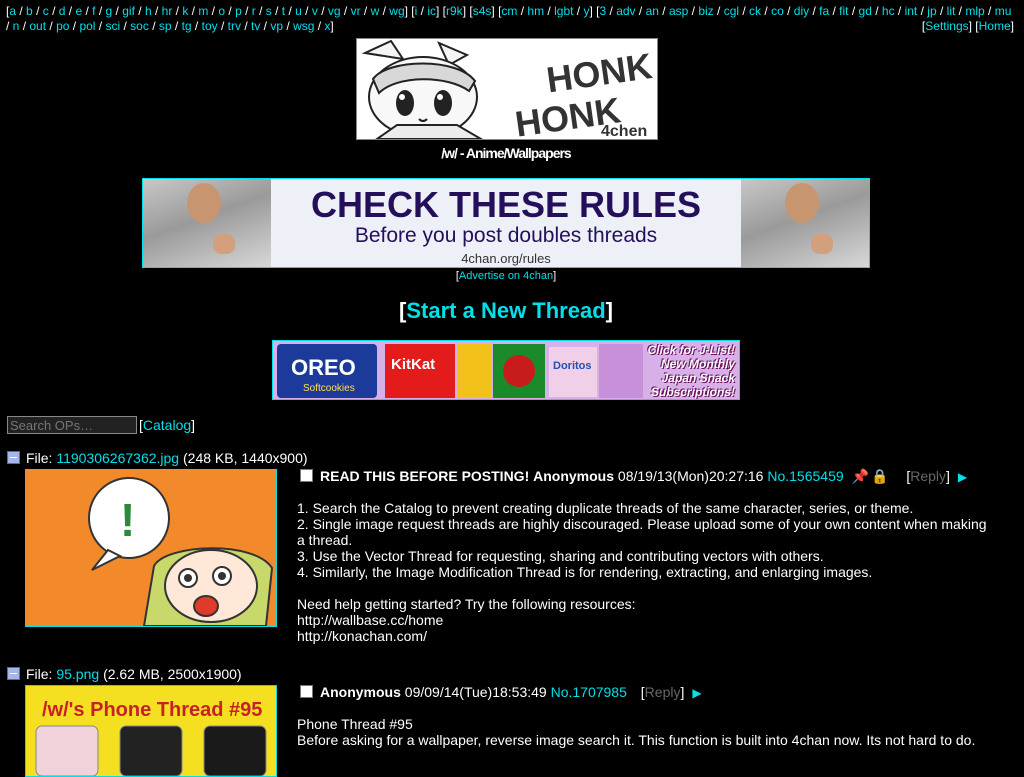 This screenshot has width=1024, height=777. What do you see at coordinates (276, 26) in the screenshot?
I see `board-link-vp: vp` at bounding box center [276, 26].